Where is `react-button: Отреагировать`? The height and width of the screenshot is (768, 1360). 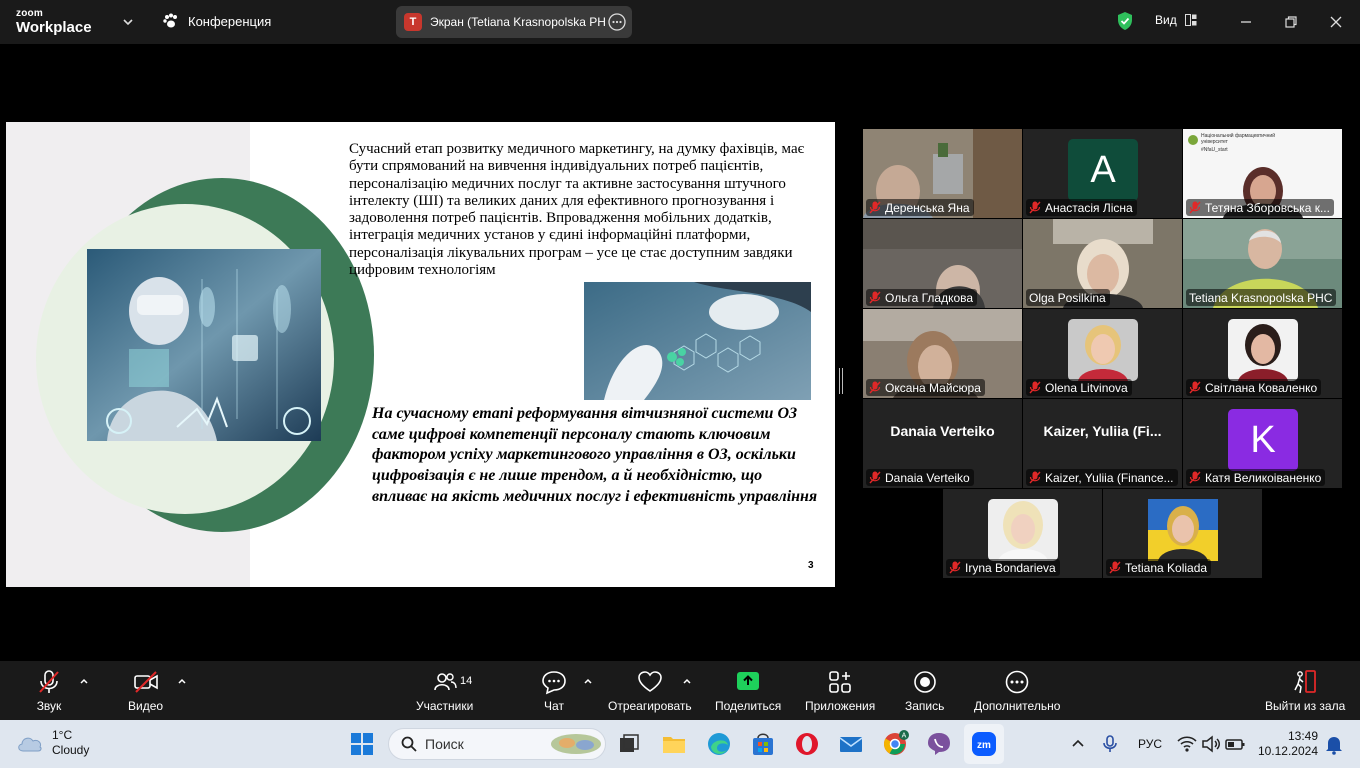
react-button: Отреагировать is located at coordinates (650, 691).